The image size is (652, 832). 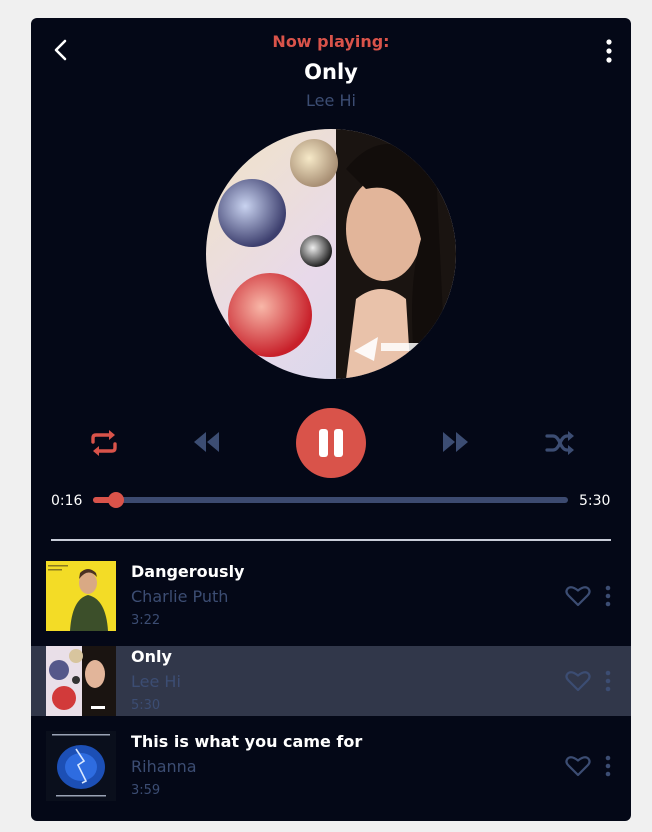 What do you see at coordinates (331, 596) in the screenshot?
I see `playlist-item: Dangerously Charlie Puth 3:22` at bounding box center [331, 596].